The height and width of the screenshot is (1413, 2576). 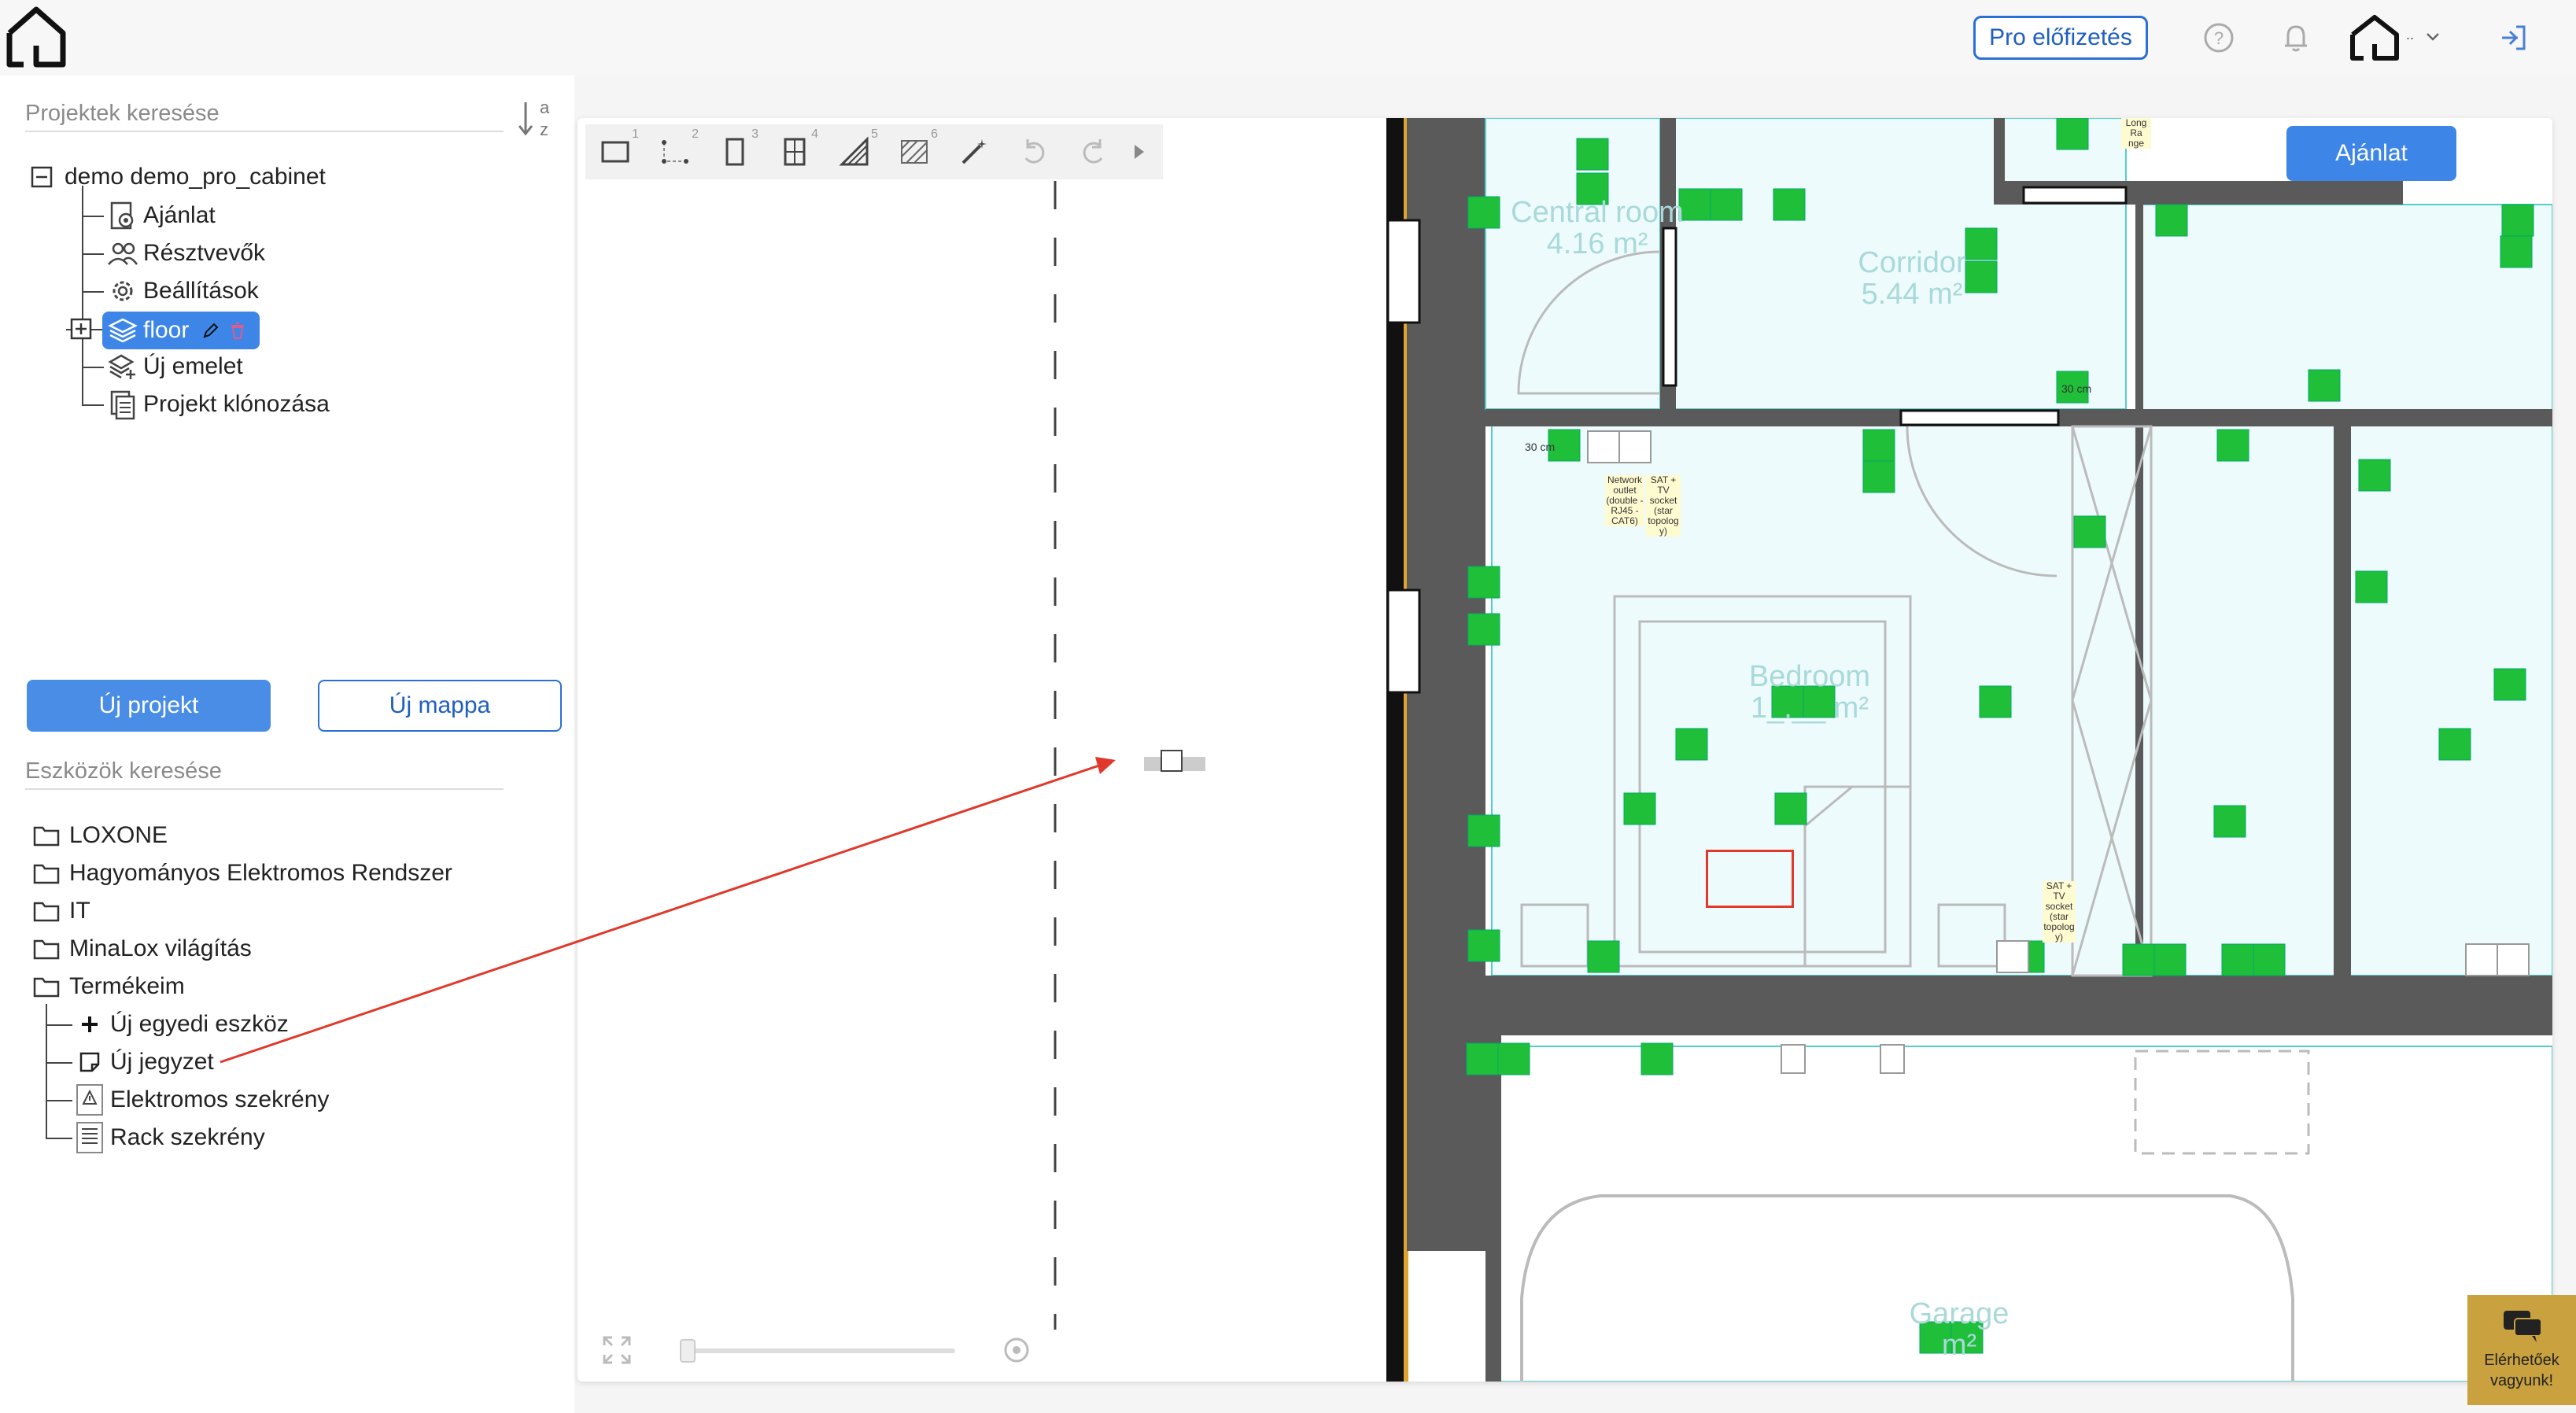 What do you see at coordinates (182, 291) in the screenshot?
I see `tree-item-beallitasok: Beállítások` at bounding box center [182, 291].